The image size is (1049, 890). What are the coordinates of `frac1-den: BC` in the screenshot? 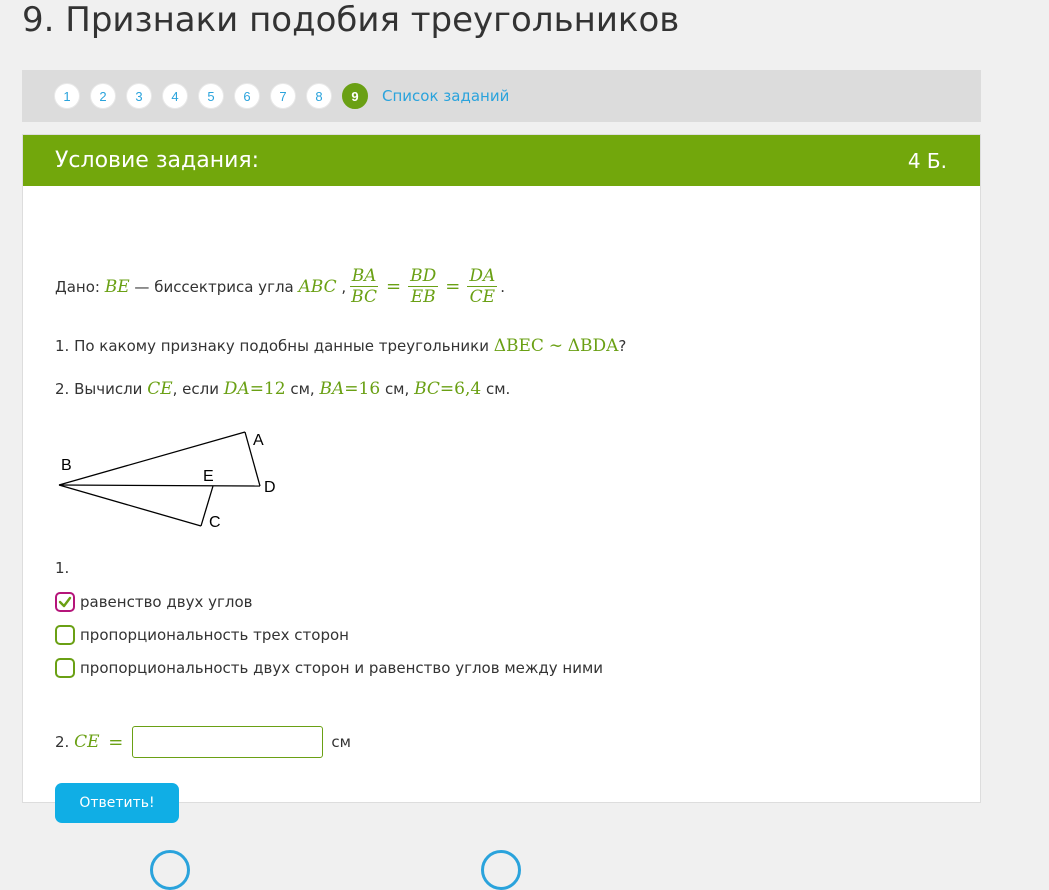 It's located at (364, 297).